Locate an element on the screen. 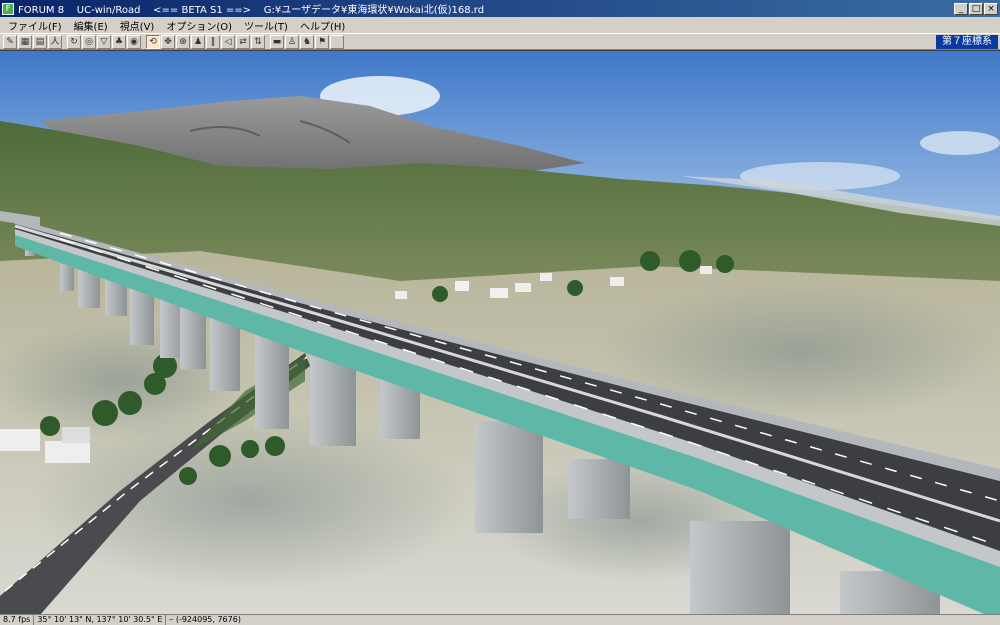 This screenshot has width=1000, height=625. menu-view: 視点(V) is located at coordinates (137, 25).